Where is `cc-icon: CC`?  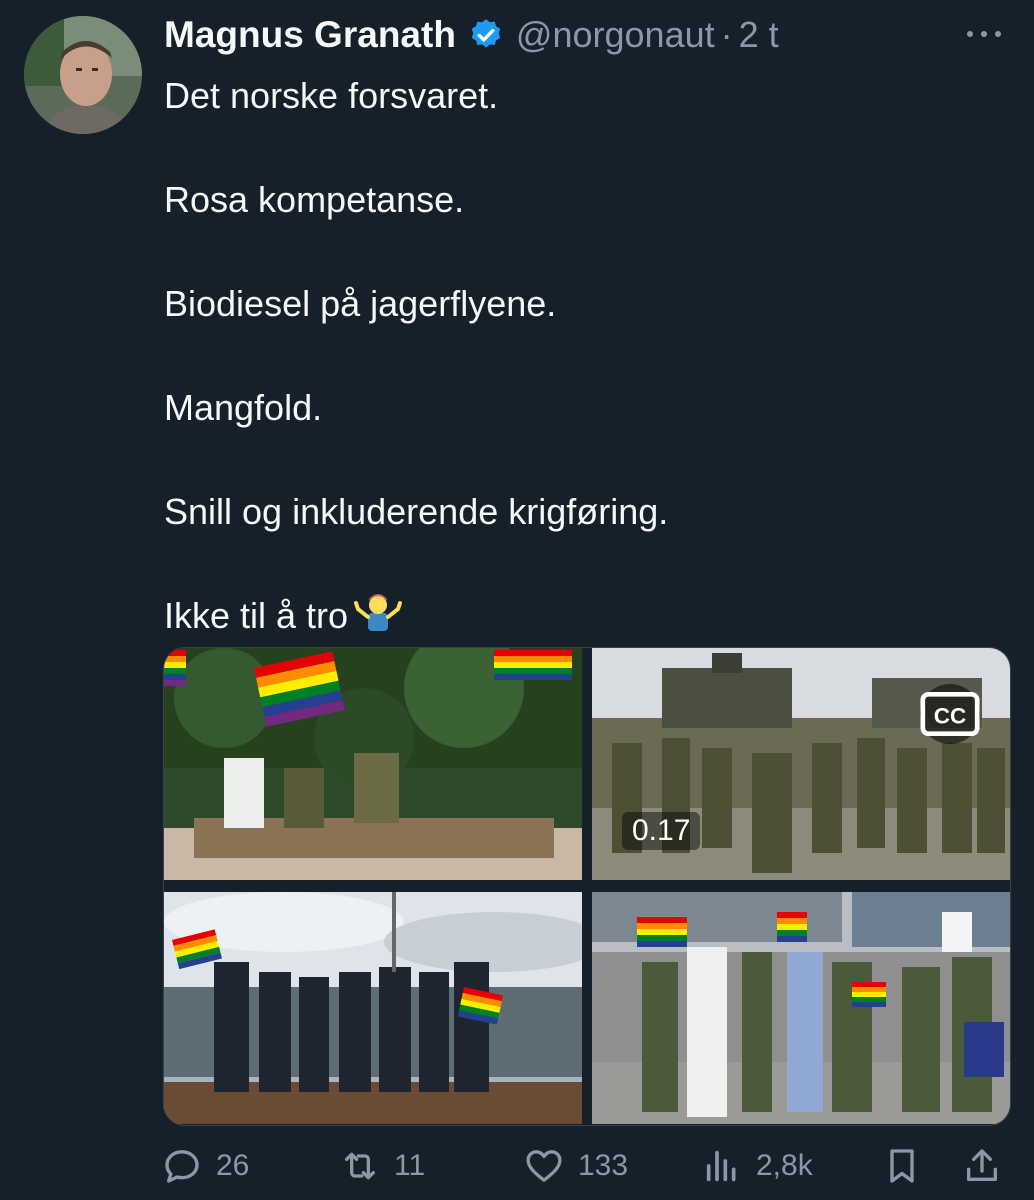 cc-icon: CC is located at coordinates (950, 714).